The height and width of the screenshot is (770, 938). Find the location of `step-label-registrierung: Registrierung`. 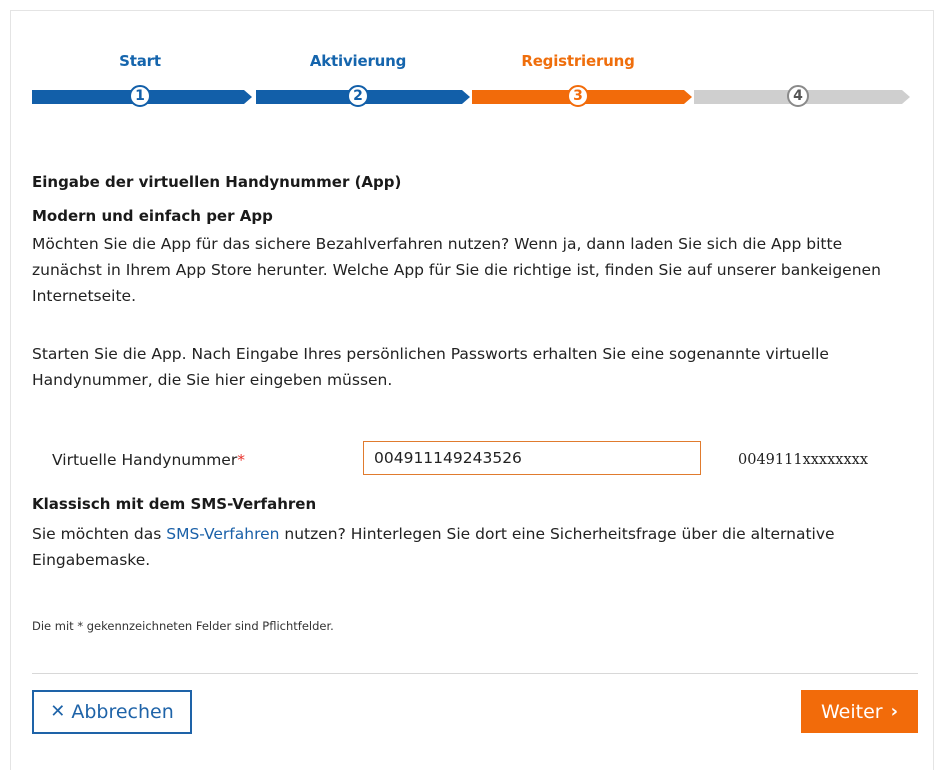

step-label-registrierung: Registrierung is located at coordinates (578, 61).